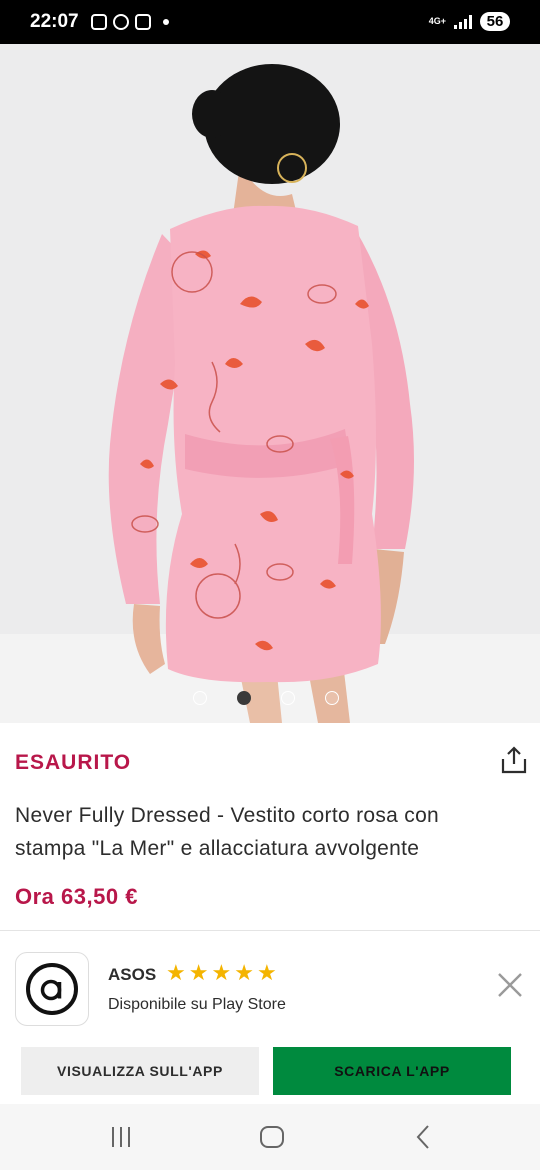 The height and width of the screenshot is (1170, 540). I want to click on rating-stars: ★ ★ ★ ★ ★, so click(221, 973).